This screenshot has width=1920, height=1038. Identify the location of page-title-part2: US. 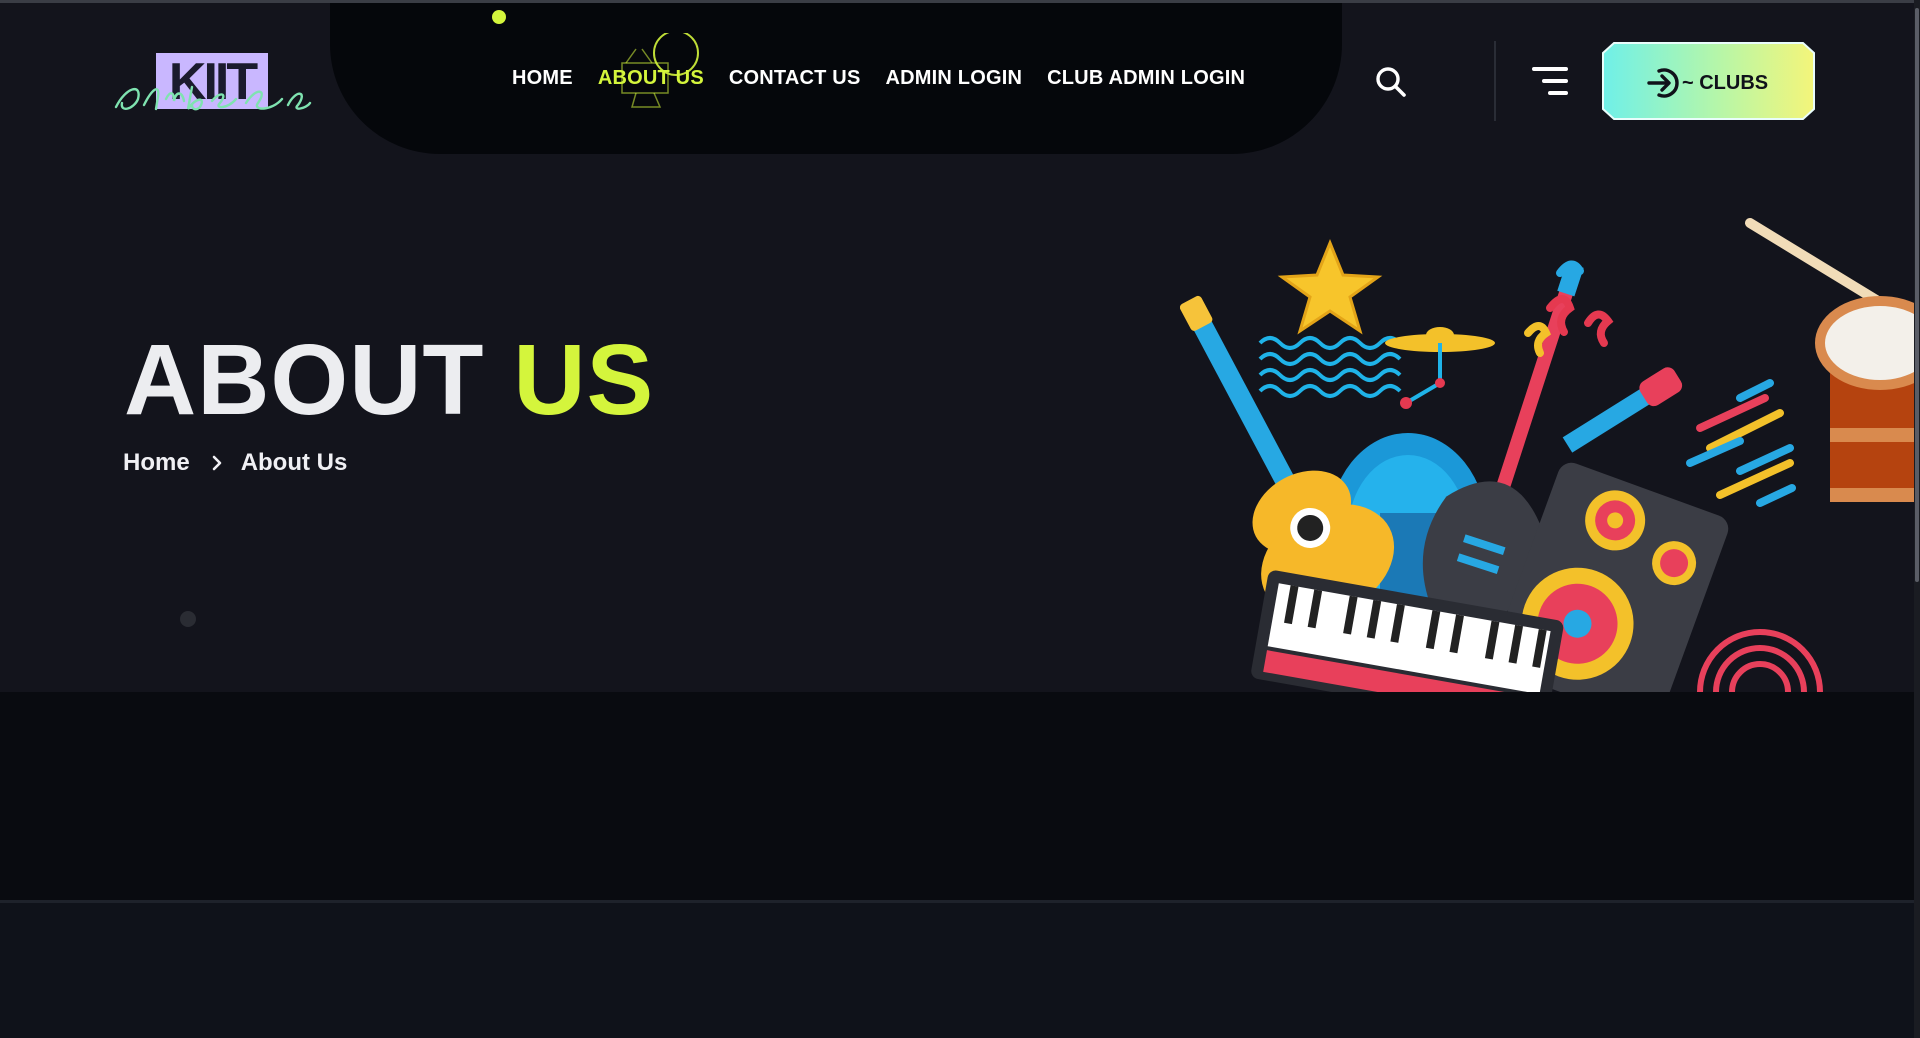
(584, 380).